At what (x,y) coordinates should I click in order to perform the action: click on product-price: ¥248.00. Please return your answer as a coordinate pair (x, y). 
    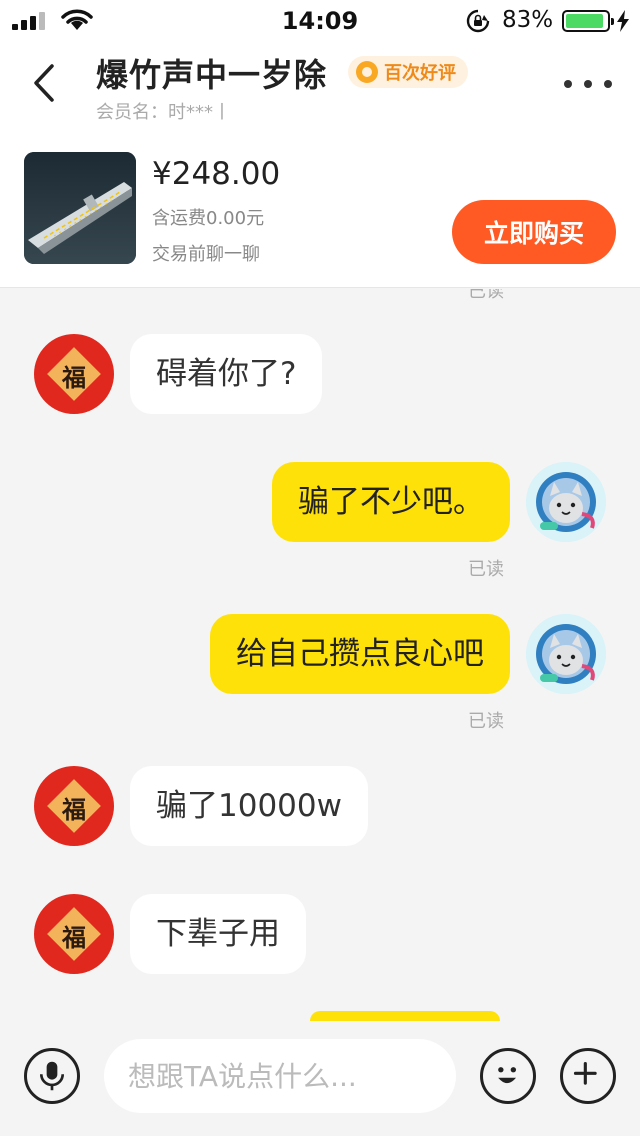
    Looking at the image, I should click on (216, 174).